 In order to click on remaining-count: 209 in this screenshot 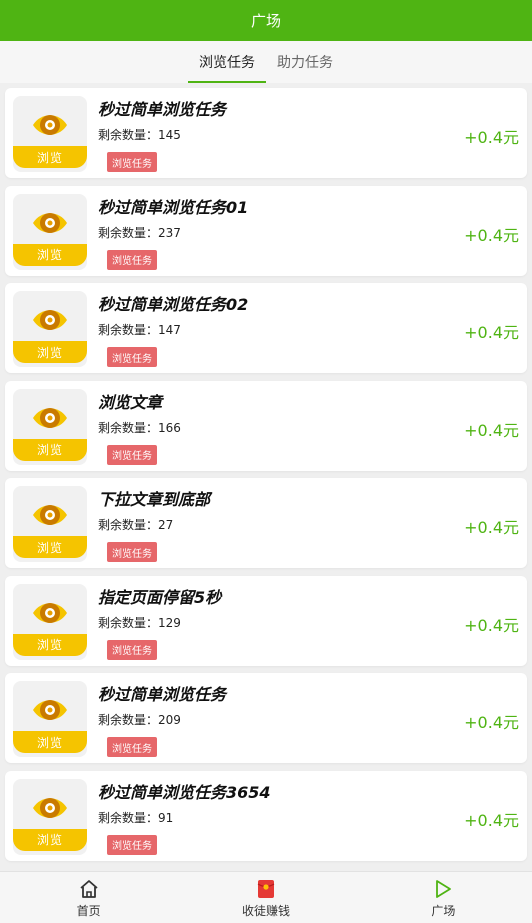, I will do `click(169, 720)`.